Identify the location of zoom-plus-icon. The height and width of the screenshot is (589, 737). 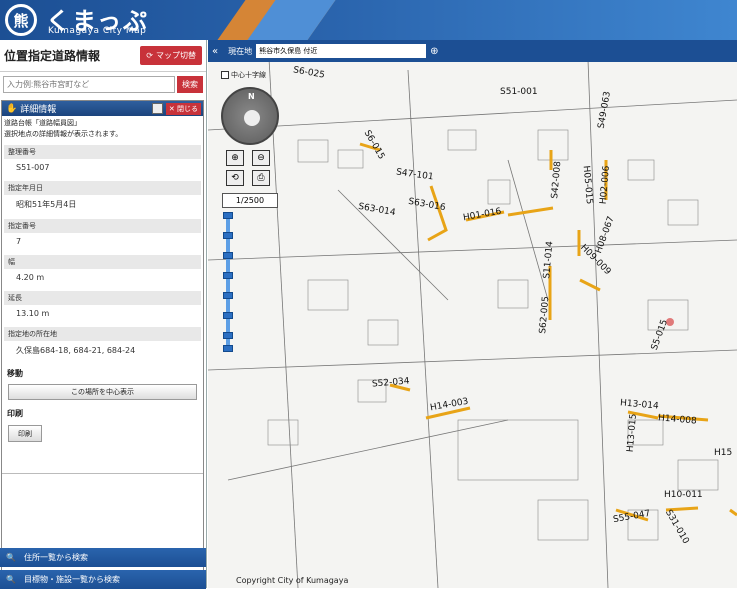
(228, 215).